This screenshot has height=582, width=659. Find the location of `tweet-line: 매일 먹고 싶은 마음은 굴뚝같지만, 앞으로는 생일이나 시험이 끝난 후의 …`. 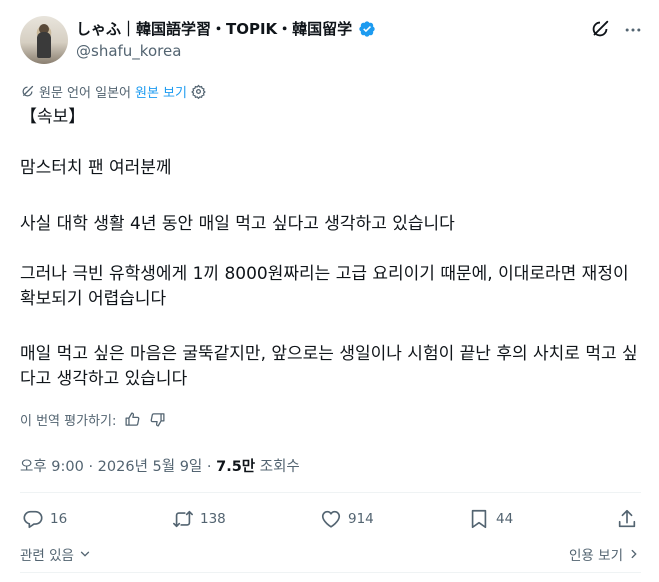

tweet-line: 매일 먹고 싶은 마음은 굴뚝같지만, 앞으로는 생일이나 시험이 끝난 후의 … is located at coordinates (329, 366).